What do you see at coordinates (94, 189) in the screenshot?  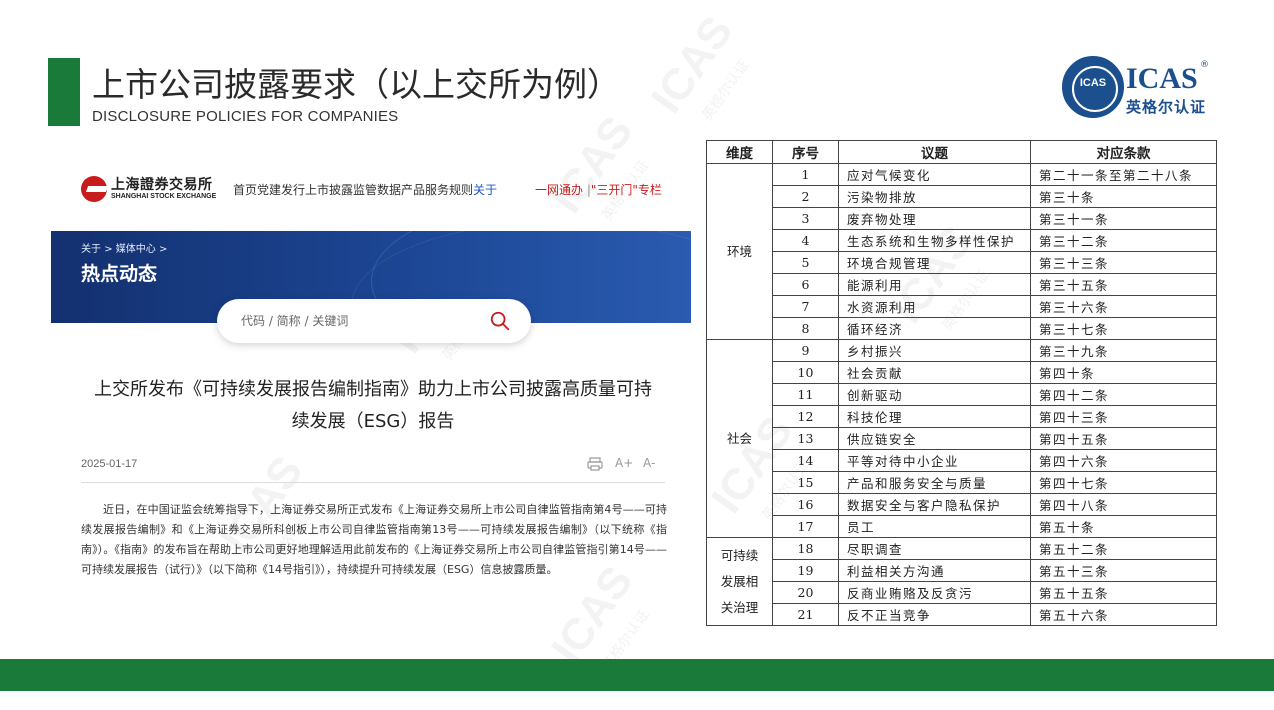 I see `sse-emblem-icon` at bounding box center [94, 189].